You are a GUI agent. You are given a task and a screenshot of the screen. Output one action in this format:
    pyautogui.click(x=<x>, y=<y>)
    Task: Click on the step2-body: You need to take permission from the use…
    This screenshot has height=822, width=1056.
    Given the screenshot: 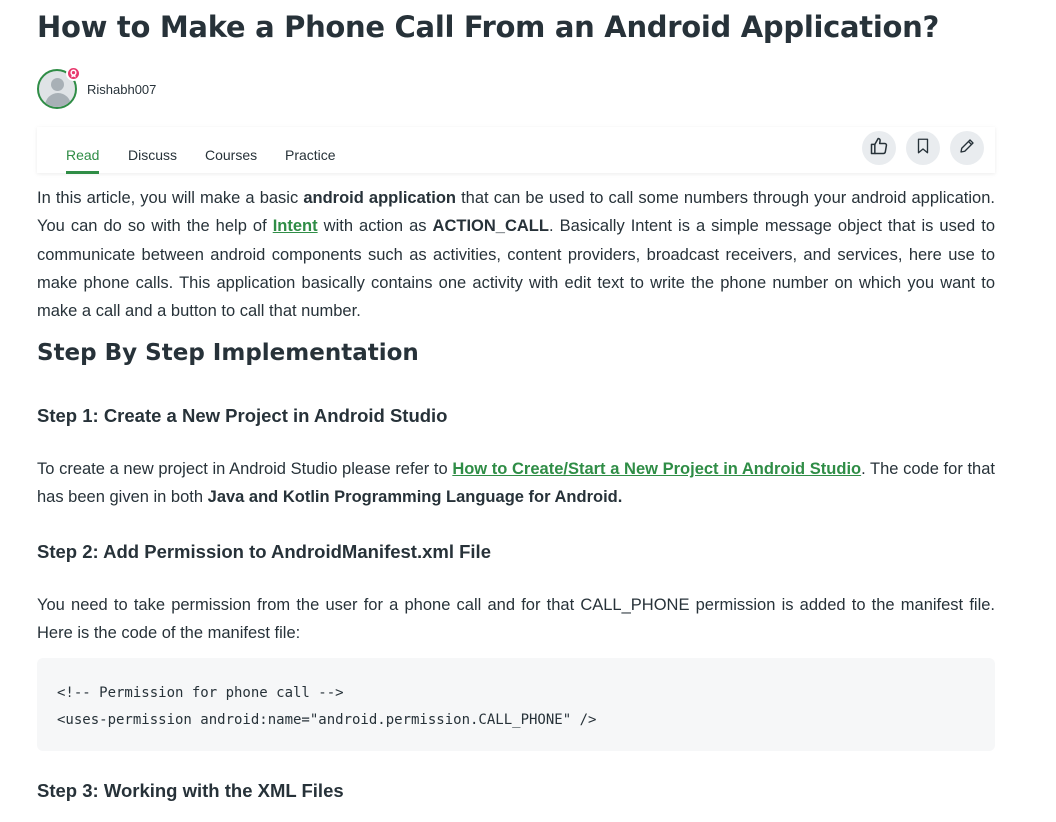 What is the action you would take?
    pyautogui.click(x=516, y=619)
    